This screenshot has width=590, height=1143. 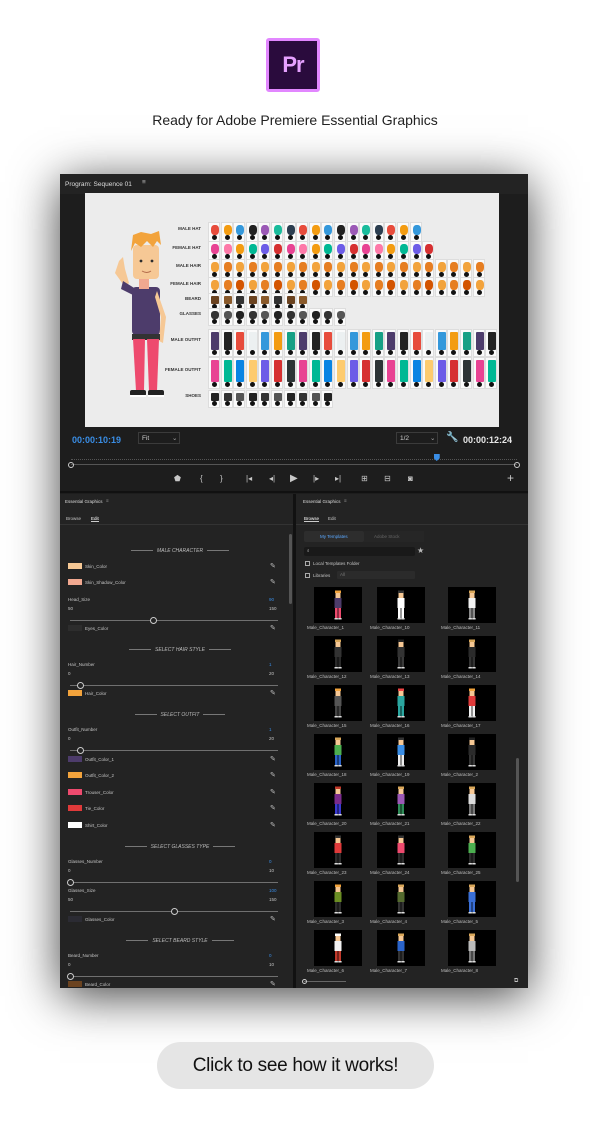 I want to click on timeline-scrubber, so click(x=294, y=461).